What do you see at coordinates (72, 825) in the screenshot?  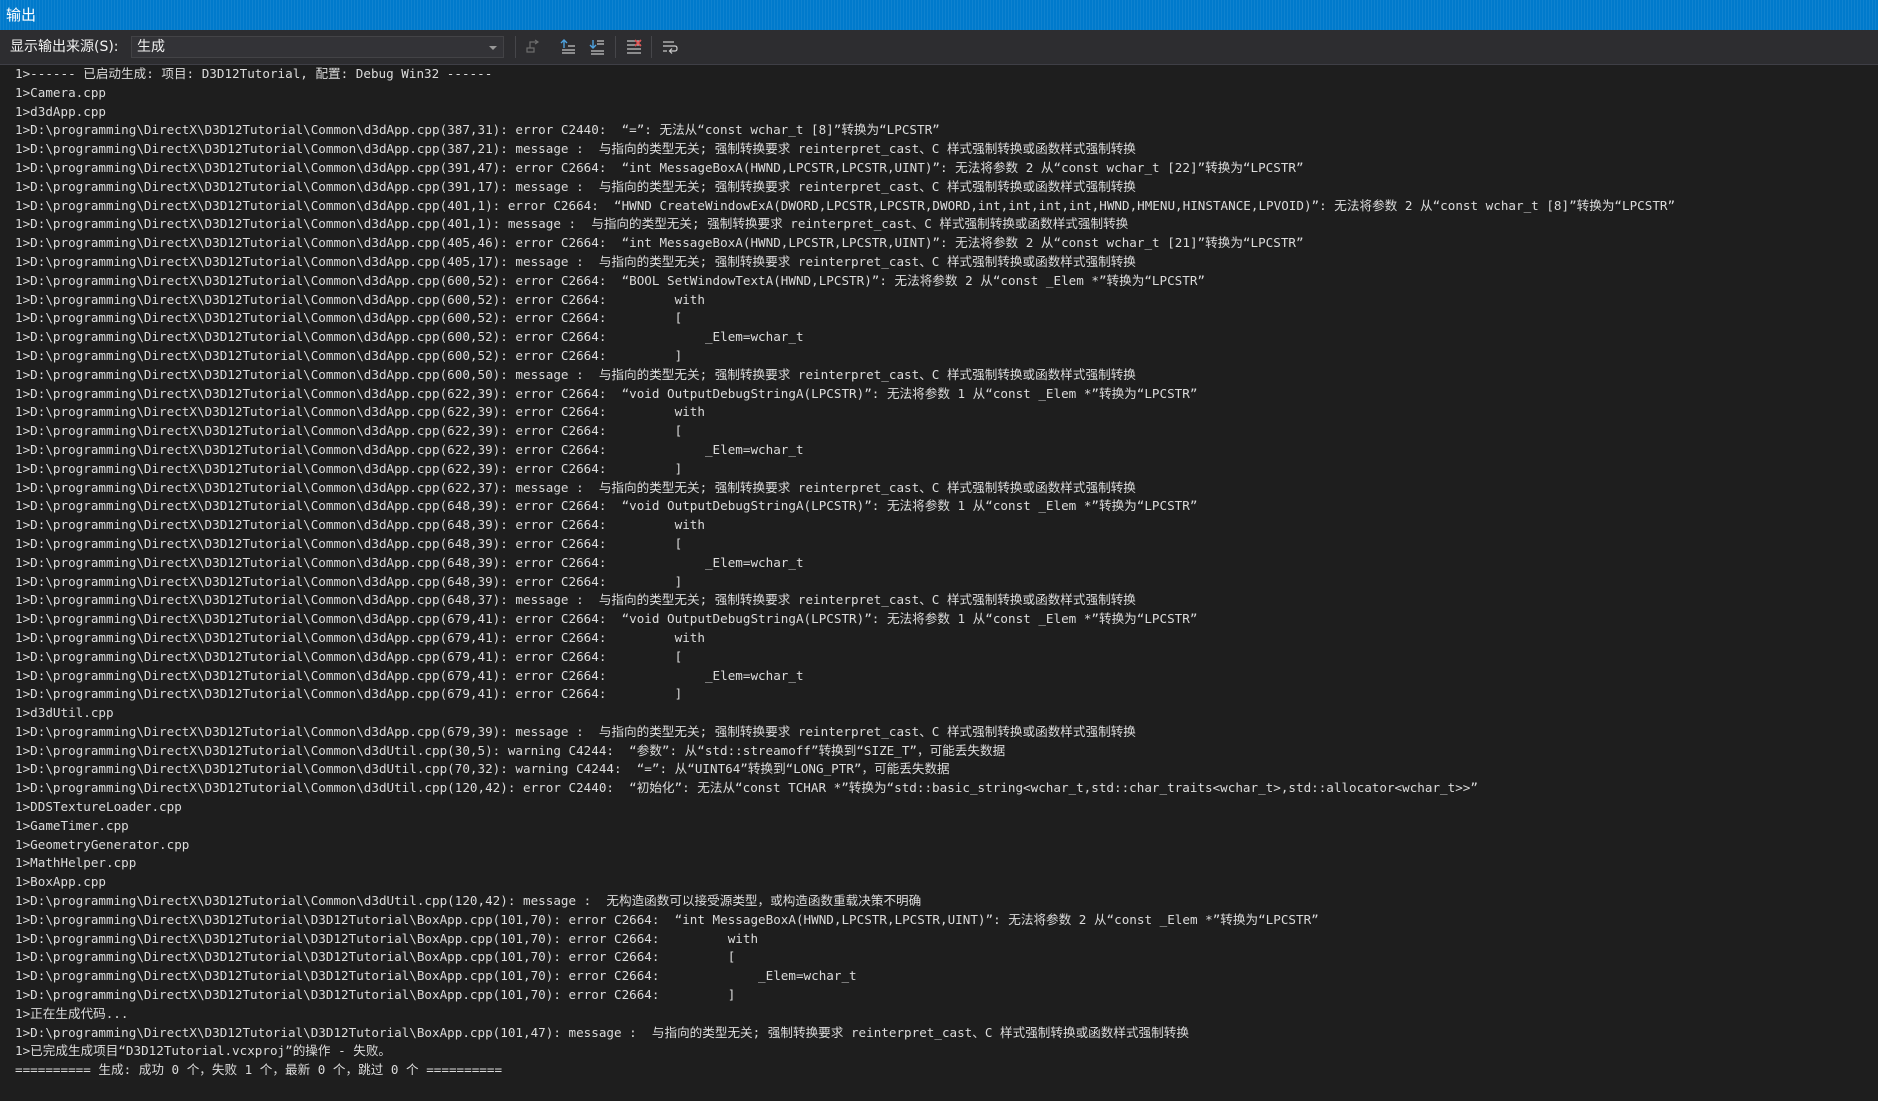 I see `output-line: 1>GameTimer.cpp` at bounding box center [72, 825].